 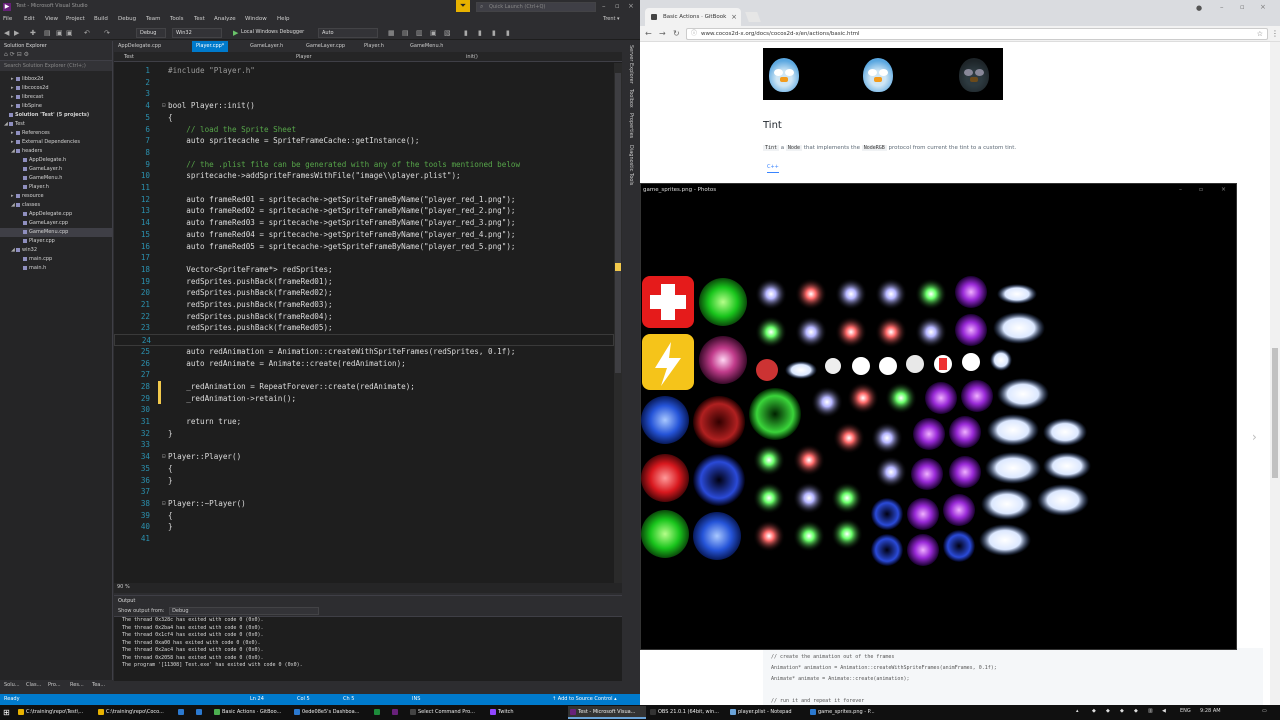 What do you see at coordinates (631, 165) in the screenshot?
I see `diagnostic-tools-tab: Diagnostic Tools` at bounding box center [631, 165].